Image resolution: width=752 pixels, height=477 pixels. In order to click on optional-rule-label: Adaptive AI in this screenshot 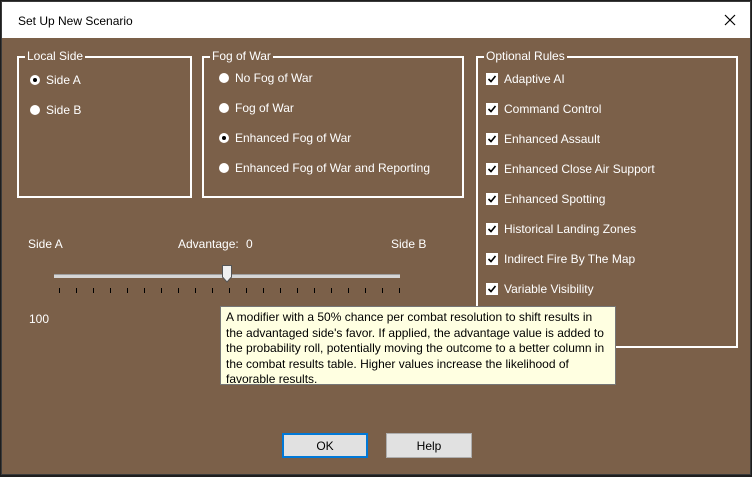, I will do `click(534, 79)`.